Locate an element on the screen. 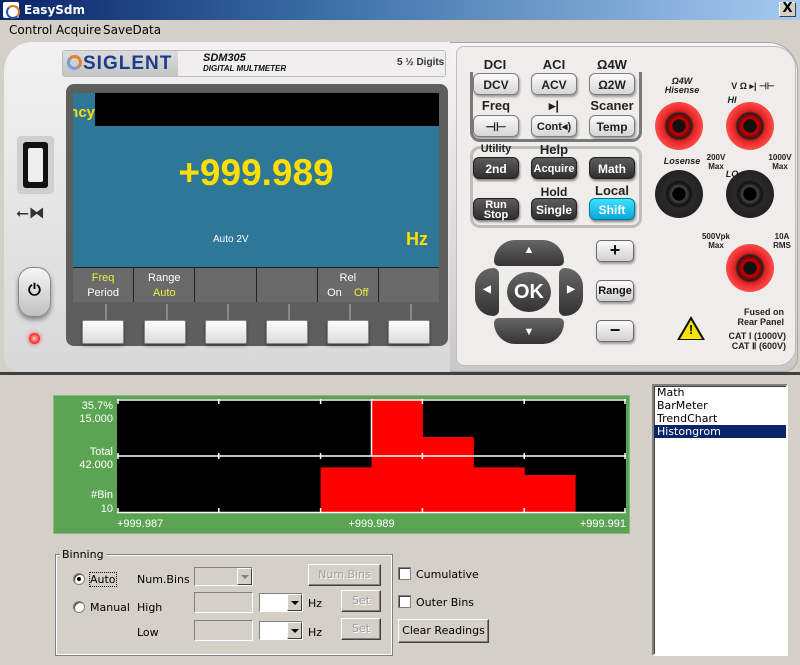 The image size is (800, 665). low-input is located at coordinates (223, 630).